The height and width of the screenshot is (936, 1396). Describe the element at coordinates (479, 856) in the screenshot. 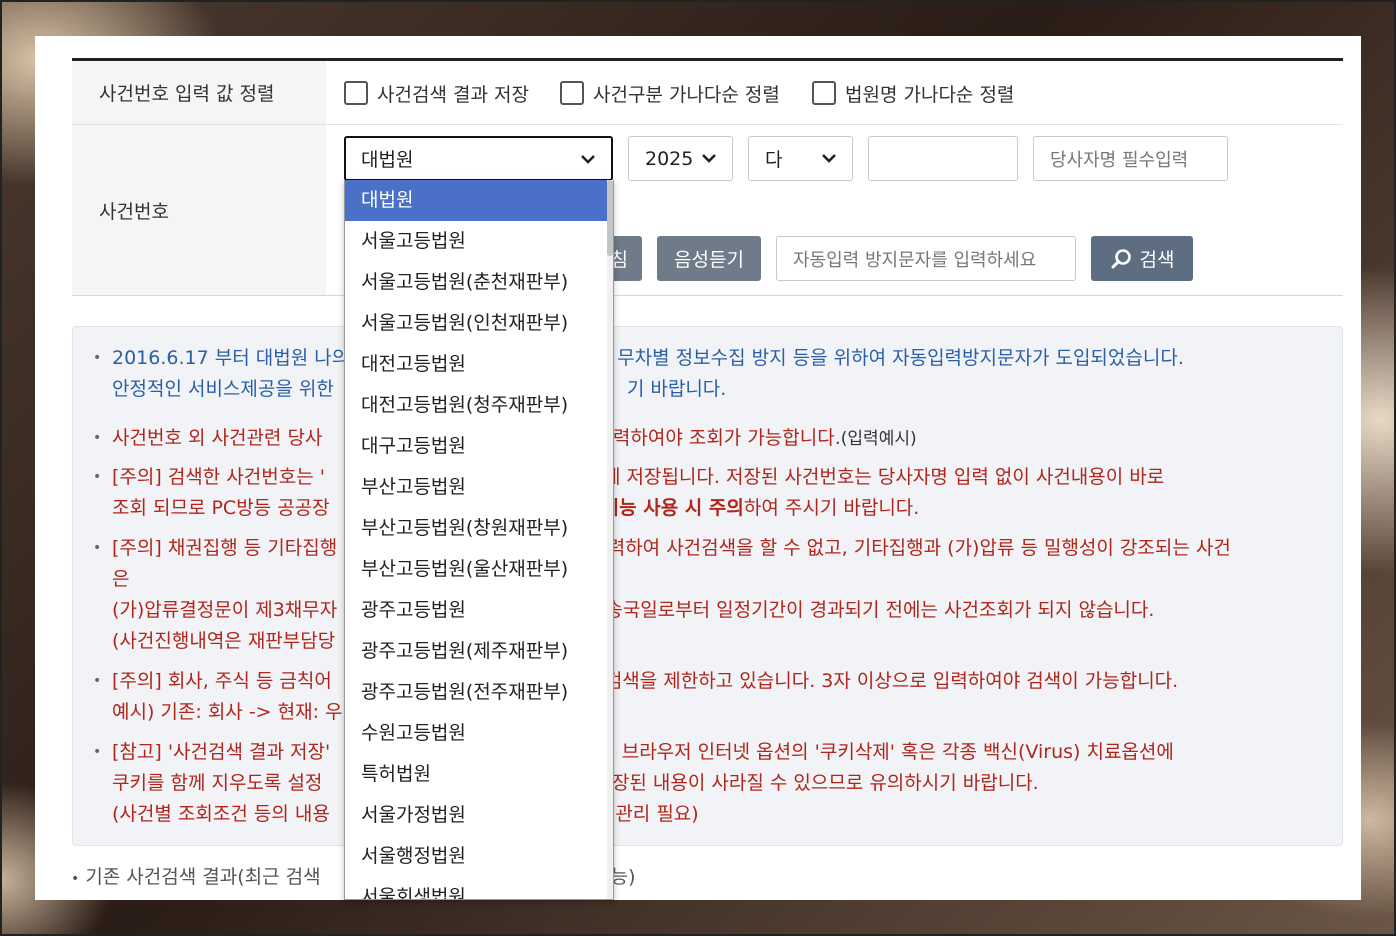

I see `court-option: 서울행정법원` at that location.